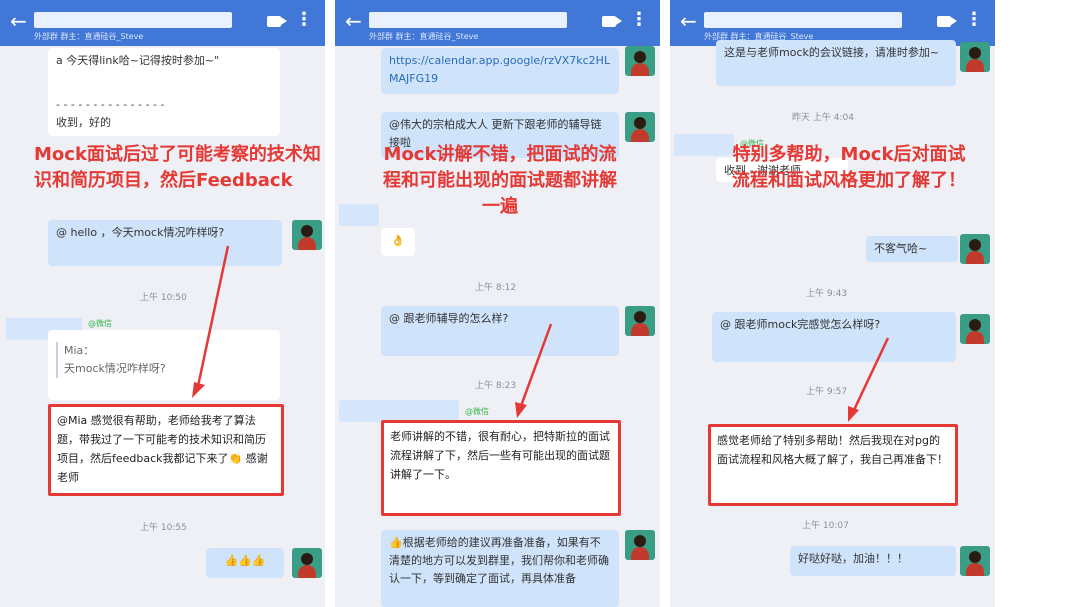 This screenshot has height=607, width=1080. I want to click on quoted-author: Mia：, so click(79, 350).